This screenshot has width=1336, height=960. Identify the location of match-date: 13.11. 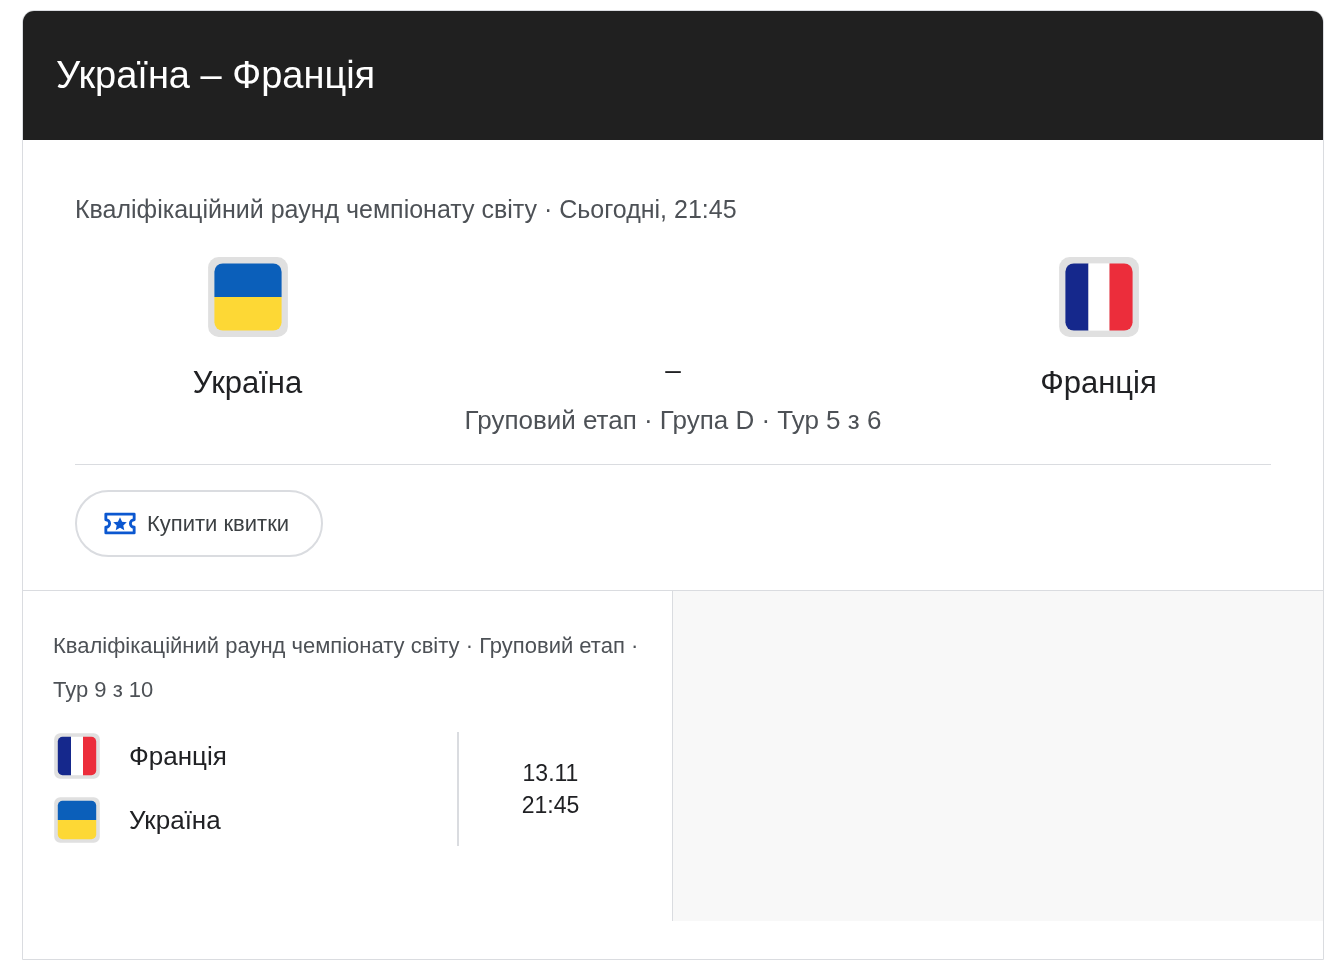
(550, 773).